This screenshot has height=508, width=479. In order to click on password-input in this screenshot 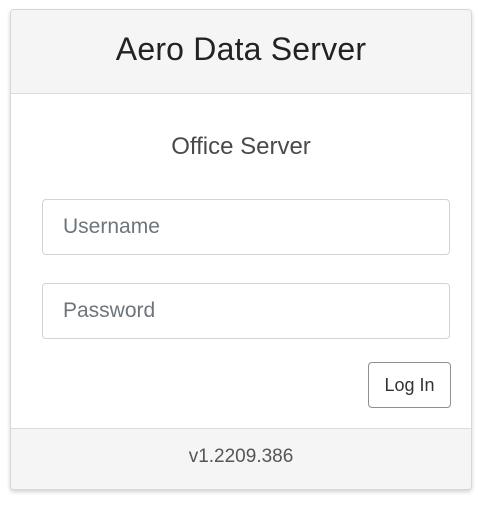, I will do `click(246, 311)`.